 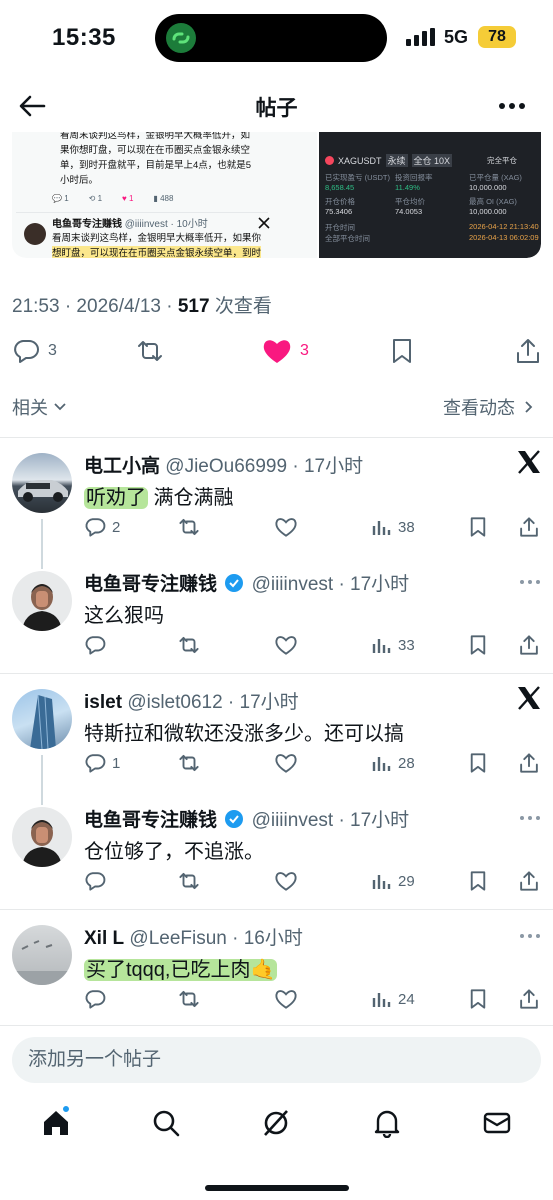 I want to click on car-avatar-image, so click(x=43, y=491).